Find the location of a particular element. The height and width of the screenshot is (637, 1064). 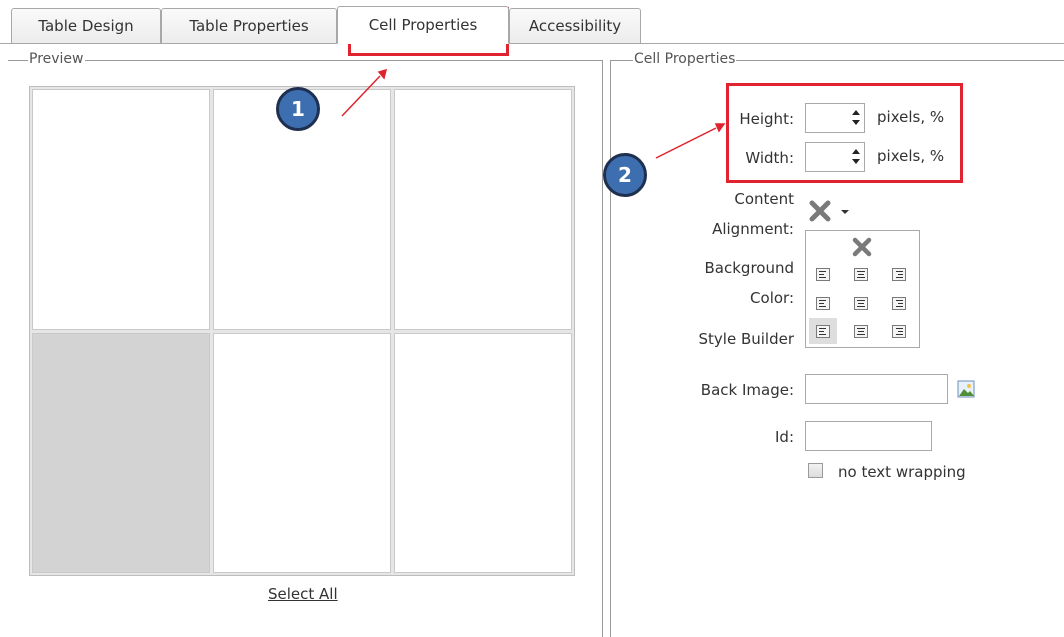

align-top-center-button is located at coordinates (861, 274).